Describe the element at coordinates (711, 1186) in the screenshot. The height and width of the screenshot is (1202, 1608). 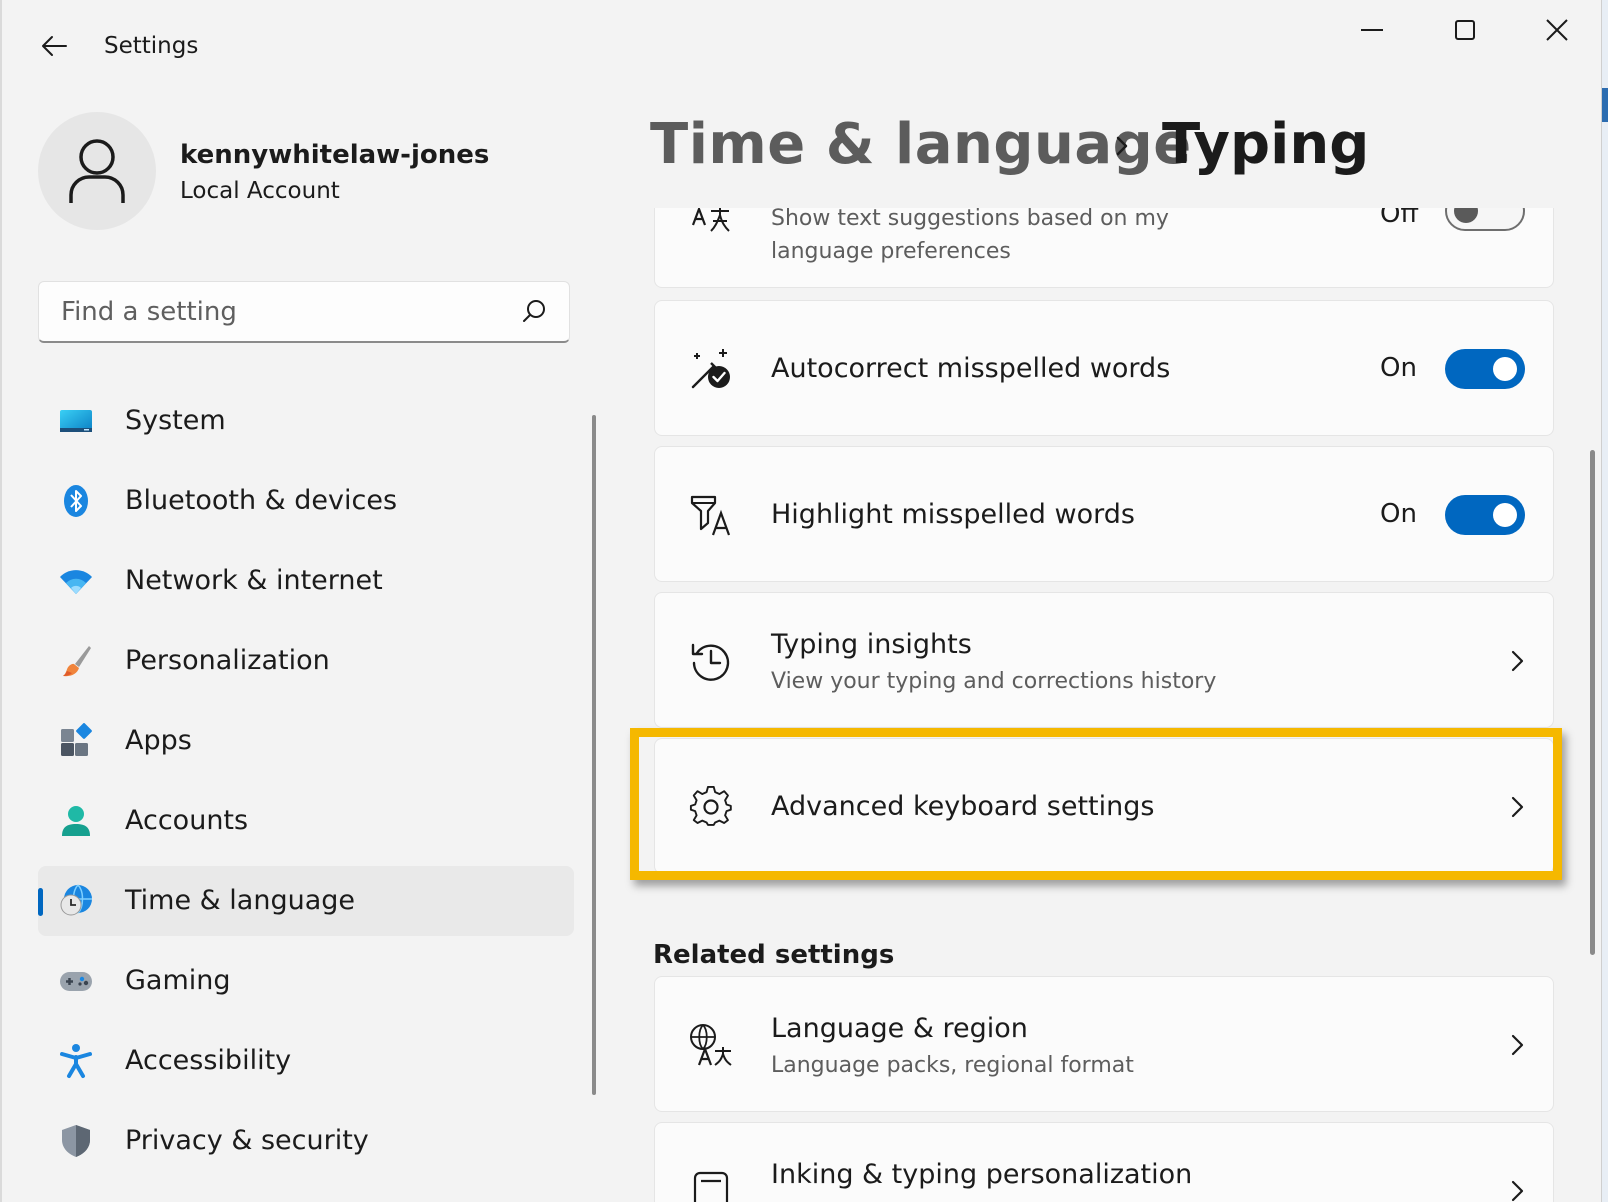
I see `keyboard-icon` at that location.